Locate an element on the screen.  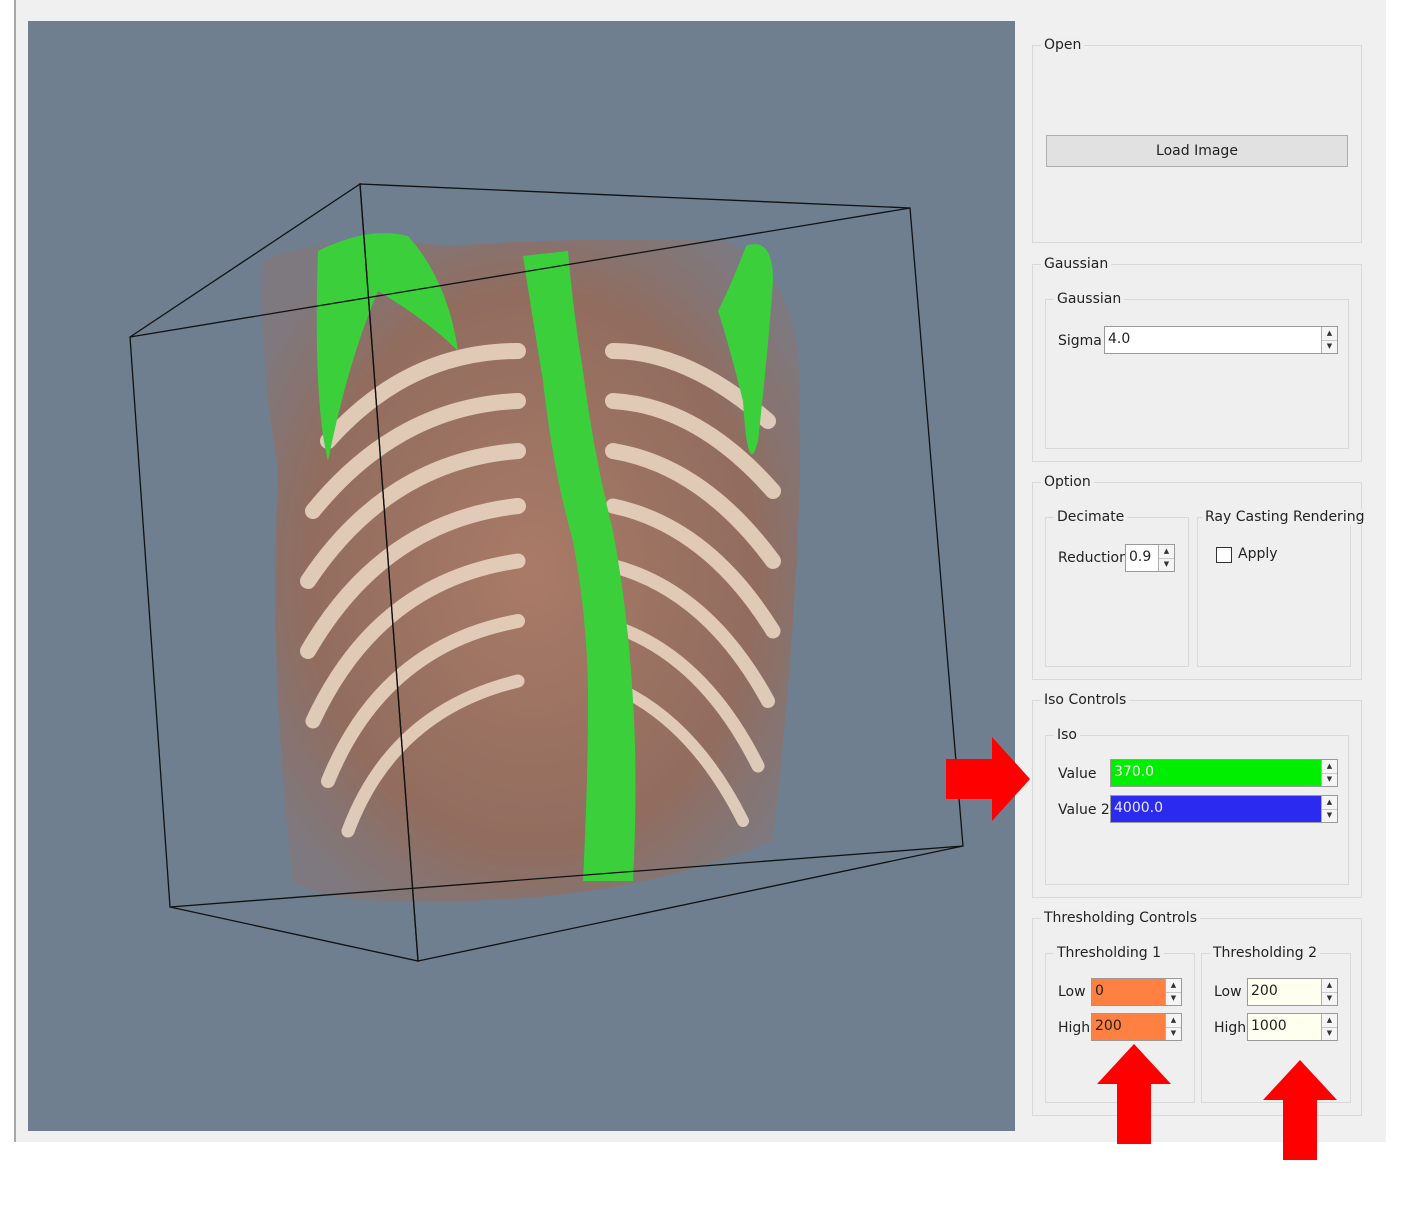
t1-high-spinbox: 200 ▲ ▼ is located at coordinates (1136, 1027).